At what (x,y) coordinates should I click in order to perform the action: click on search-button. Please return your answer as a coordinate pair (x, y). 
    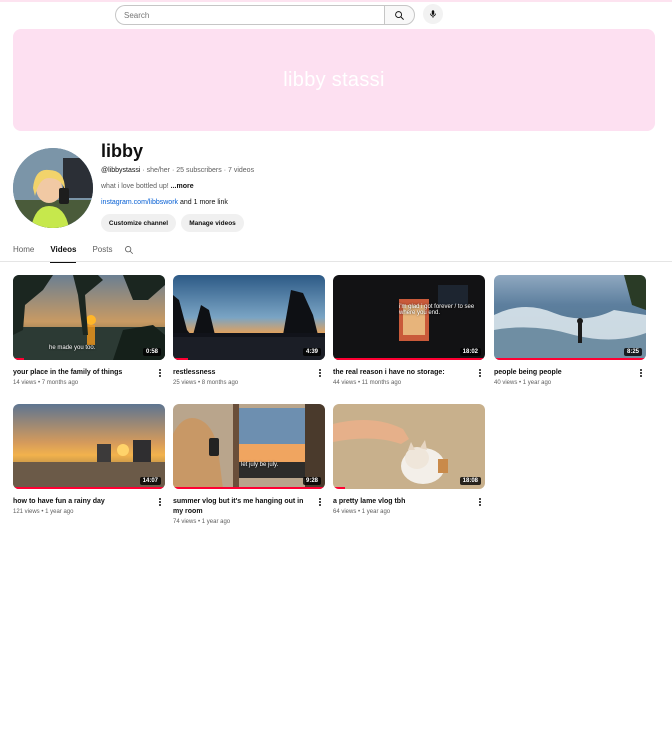
    Looking at the image, I should click on (399, 15).